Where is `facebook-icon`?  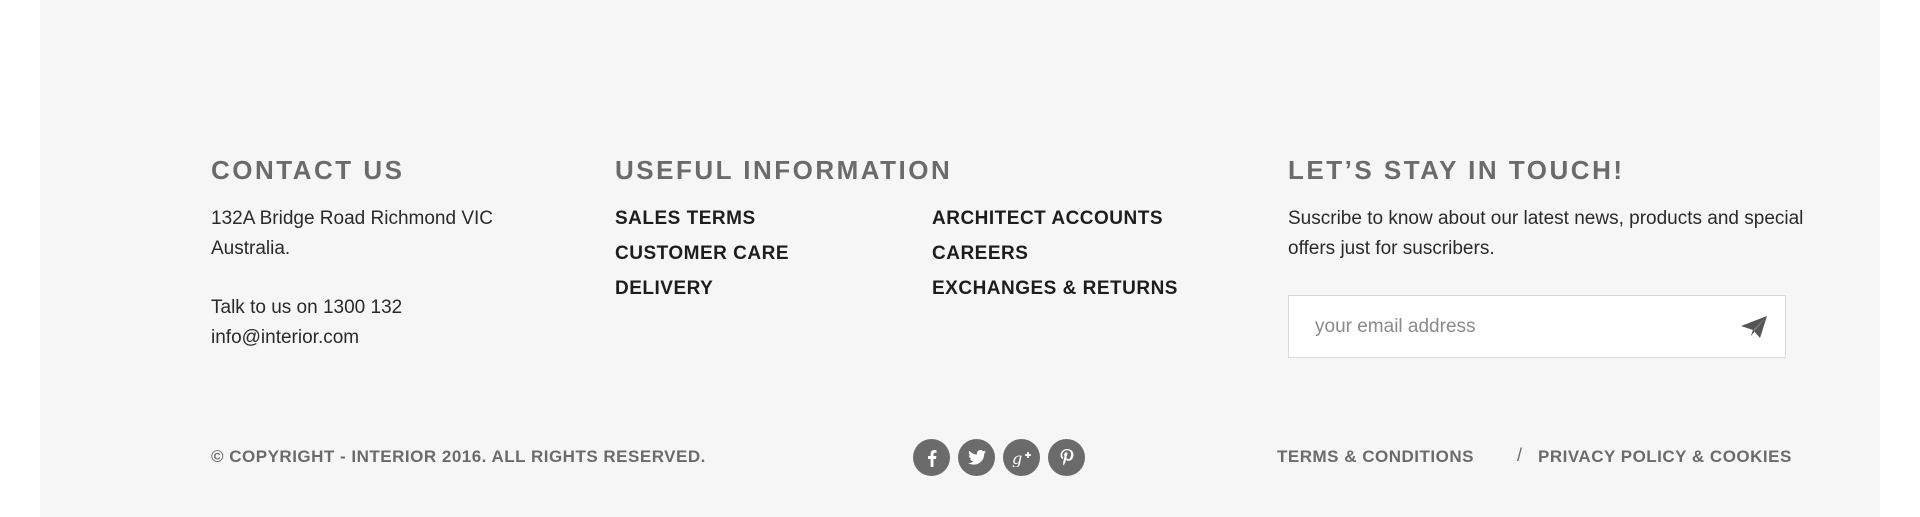
facebook-icon is located at coordinates (931, 458).